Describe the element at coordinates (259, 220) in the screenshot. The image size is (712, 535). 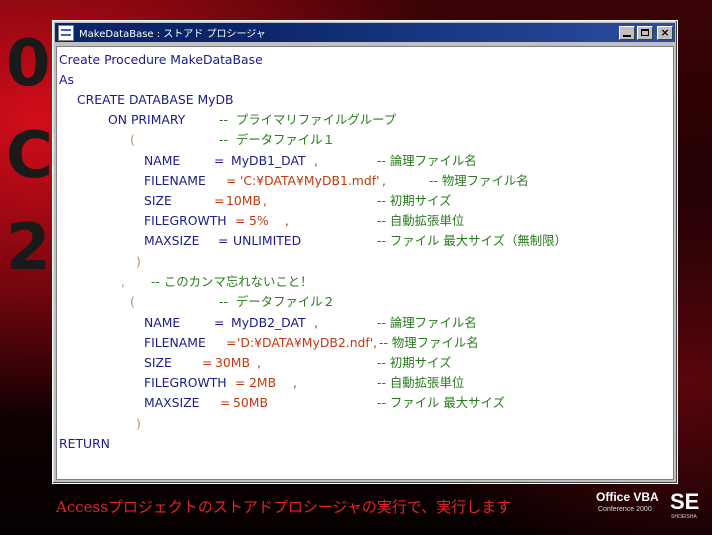
I see `grow1-value: 5%` at that location.